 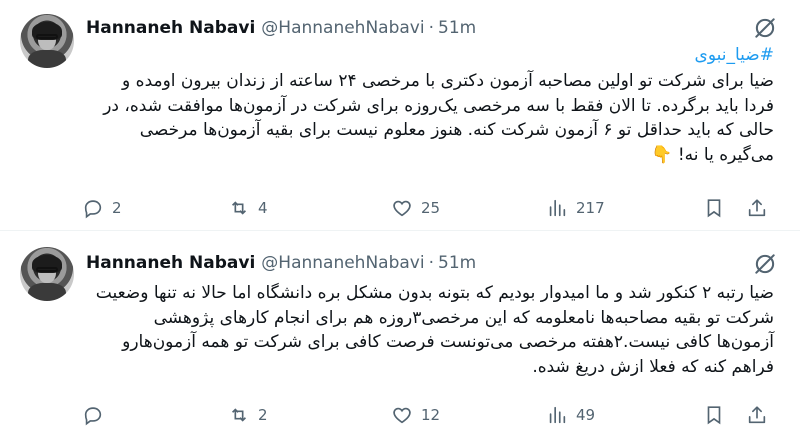 I want to click on view-count: 49, so click(x=586, y=415).